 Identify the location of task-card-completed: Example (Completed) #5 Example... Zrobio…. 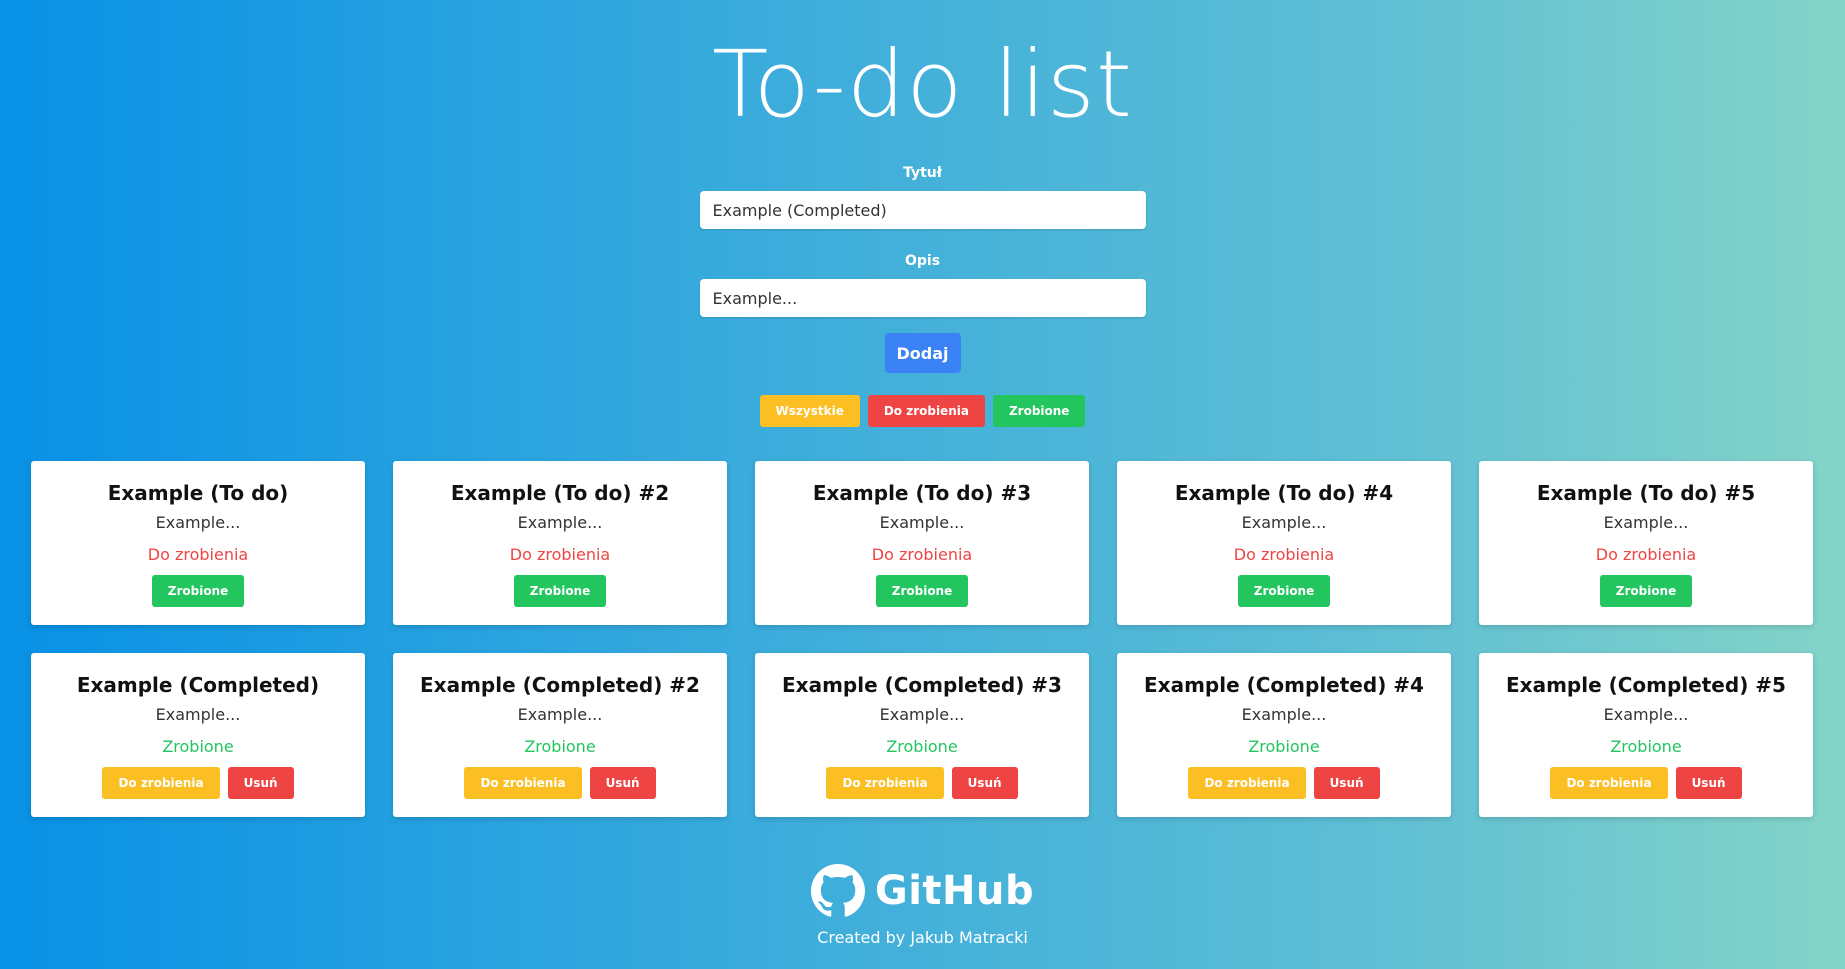
(1646, 735).